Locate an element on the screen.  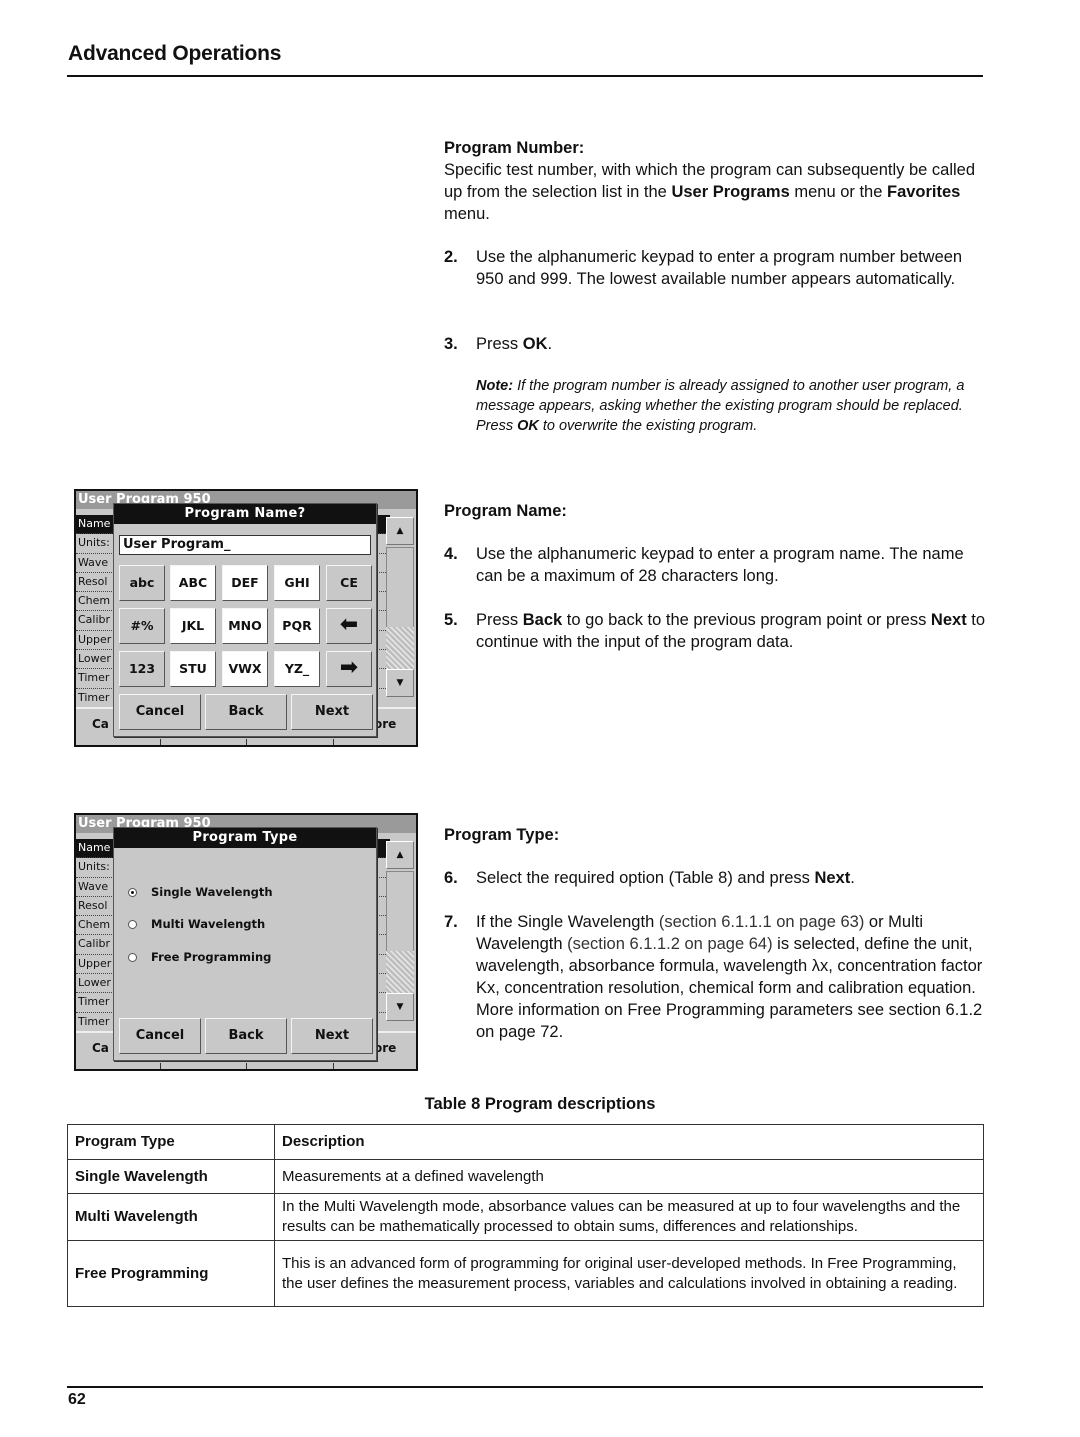
arrow-right-icon: ➡ is located at coordinates (349, 669).